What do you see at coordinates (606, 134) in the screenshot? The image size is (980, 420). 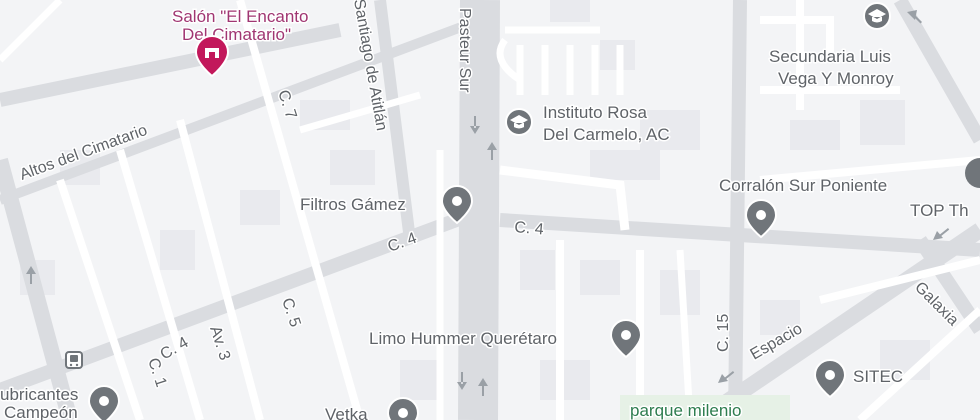 I see `poi-instituto-label-2: Del Carmelo, AC` at bounding box center [606, 134].